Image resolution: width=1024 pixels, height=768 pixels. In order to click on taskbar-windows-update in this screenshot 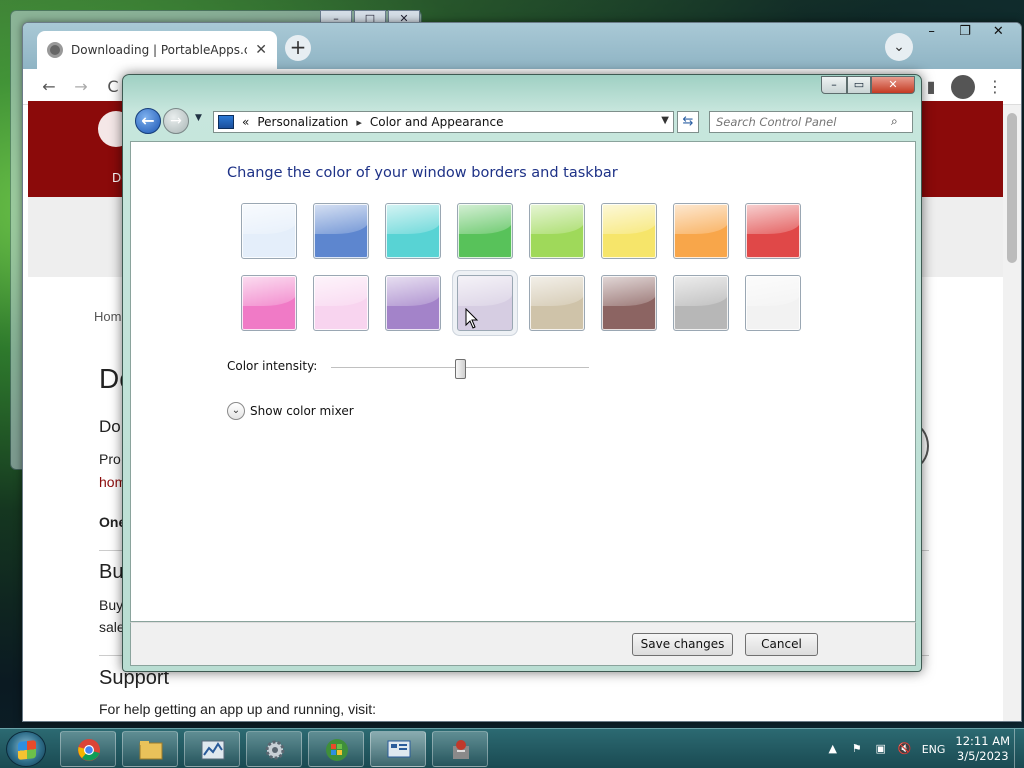, I will do `click(336, 749)`.